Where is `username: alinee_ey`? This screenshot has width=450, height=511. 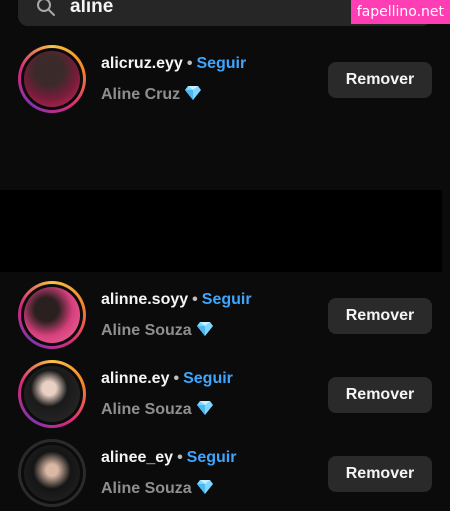 username: alinee_ey is located at coordinates (137, 457).